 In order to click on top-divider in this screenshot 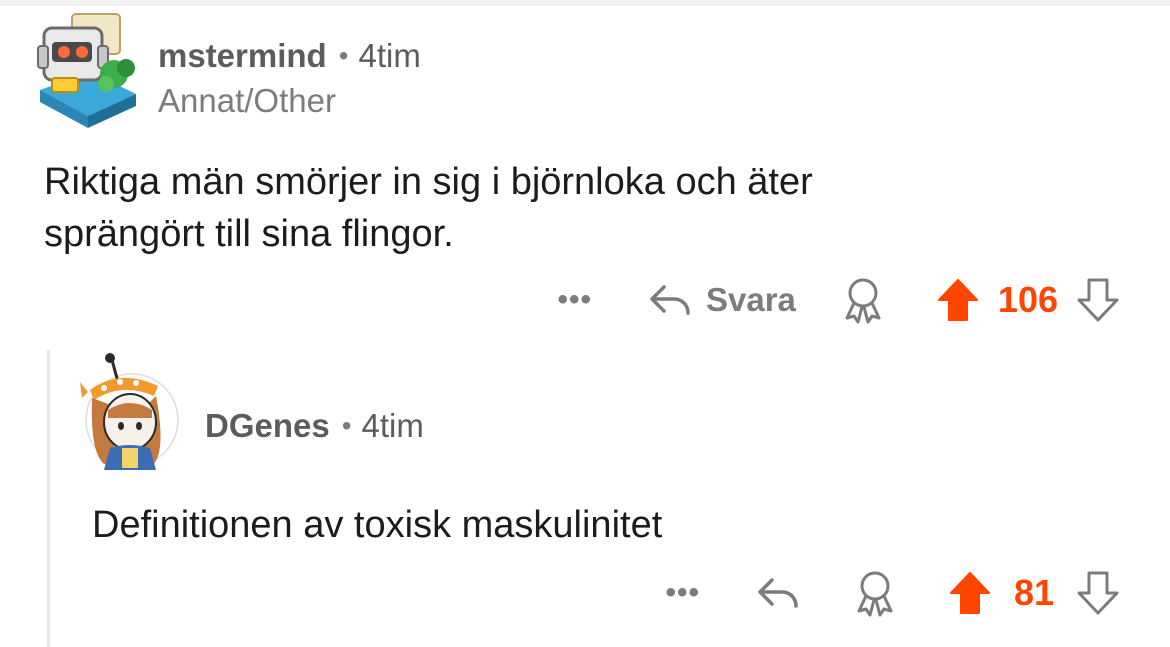, I will do `click(585, 3)`.